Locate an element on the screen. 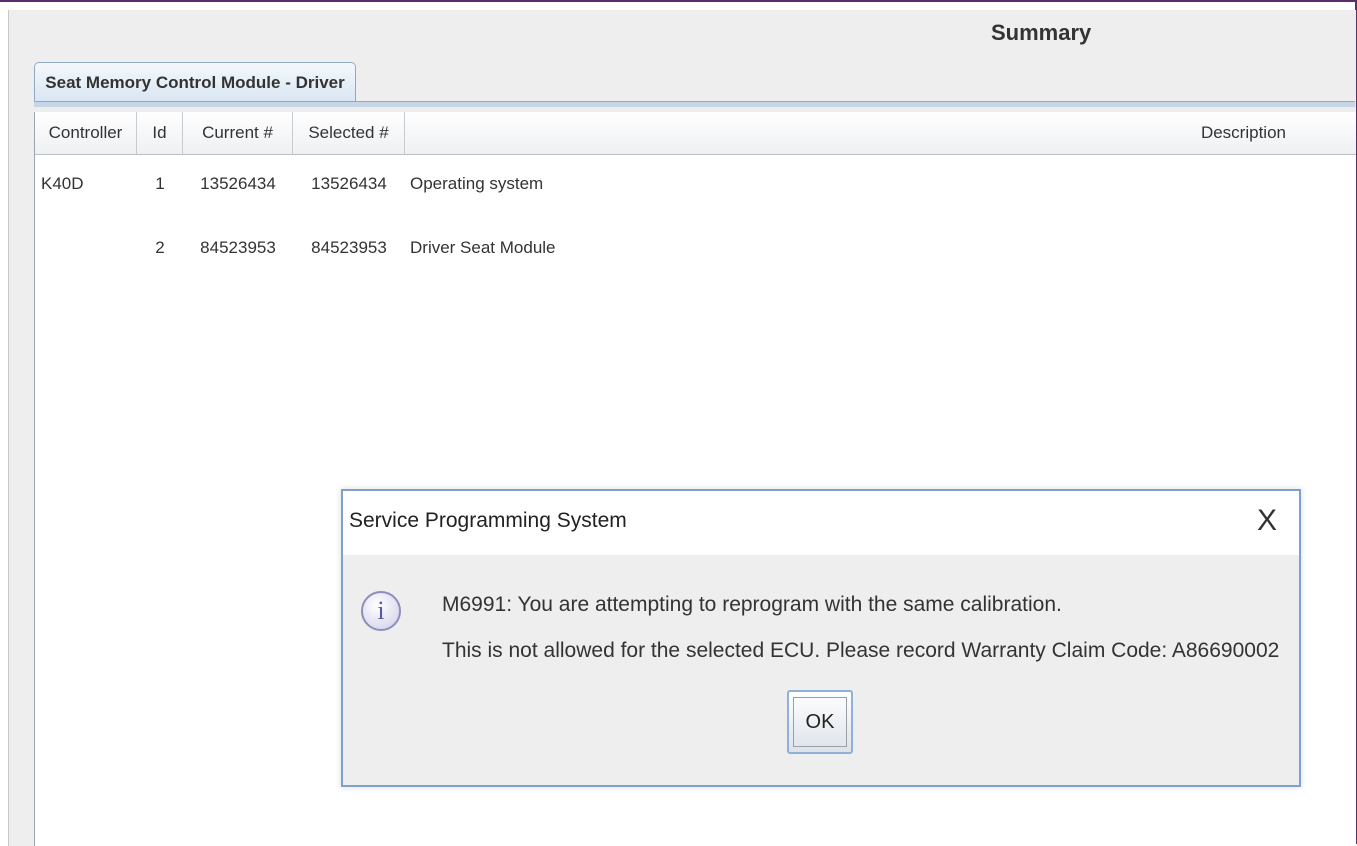 The width and height of the screenshot is (1357, 846). cell-selected: 84523953 is located at coordinates (349, 247).